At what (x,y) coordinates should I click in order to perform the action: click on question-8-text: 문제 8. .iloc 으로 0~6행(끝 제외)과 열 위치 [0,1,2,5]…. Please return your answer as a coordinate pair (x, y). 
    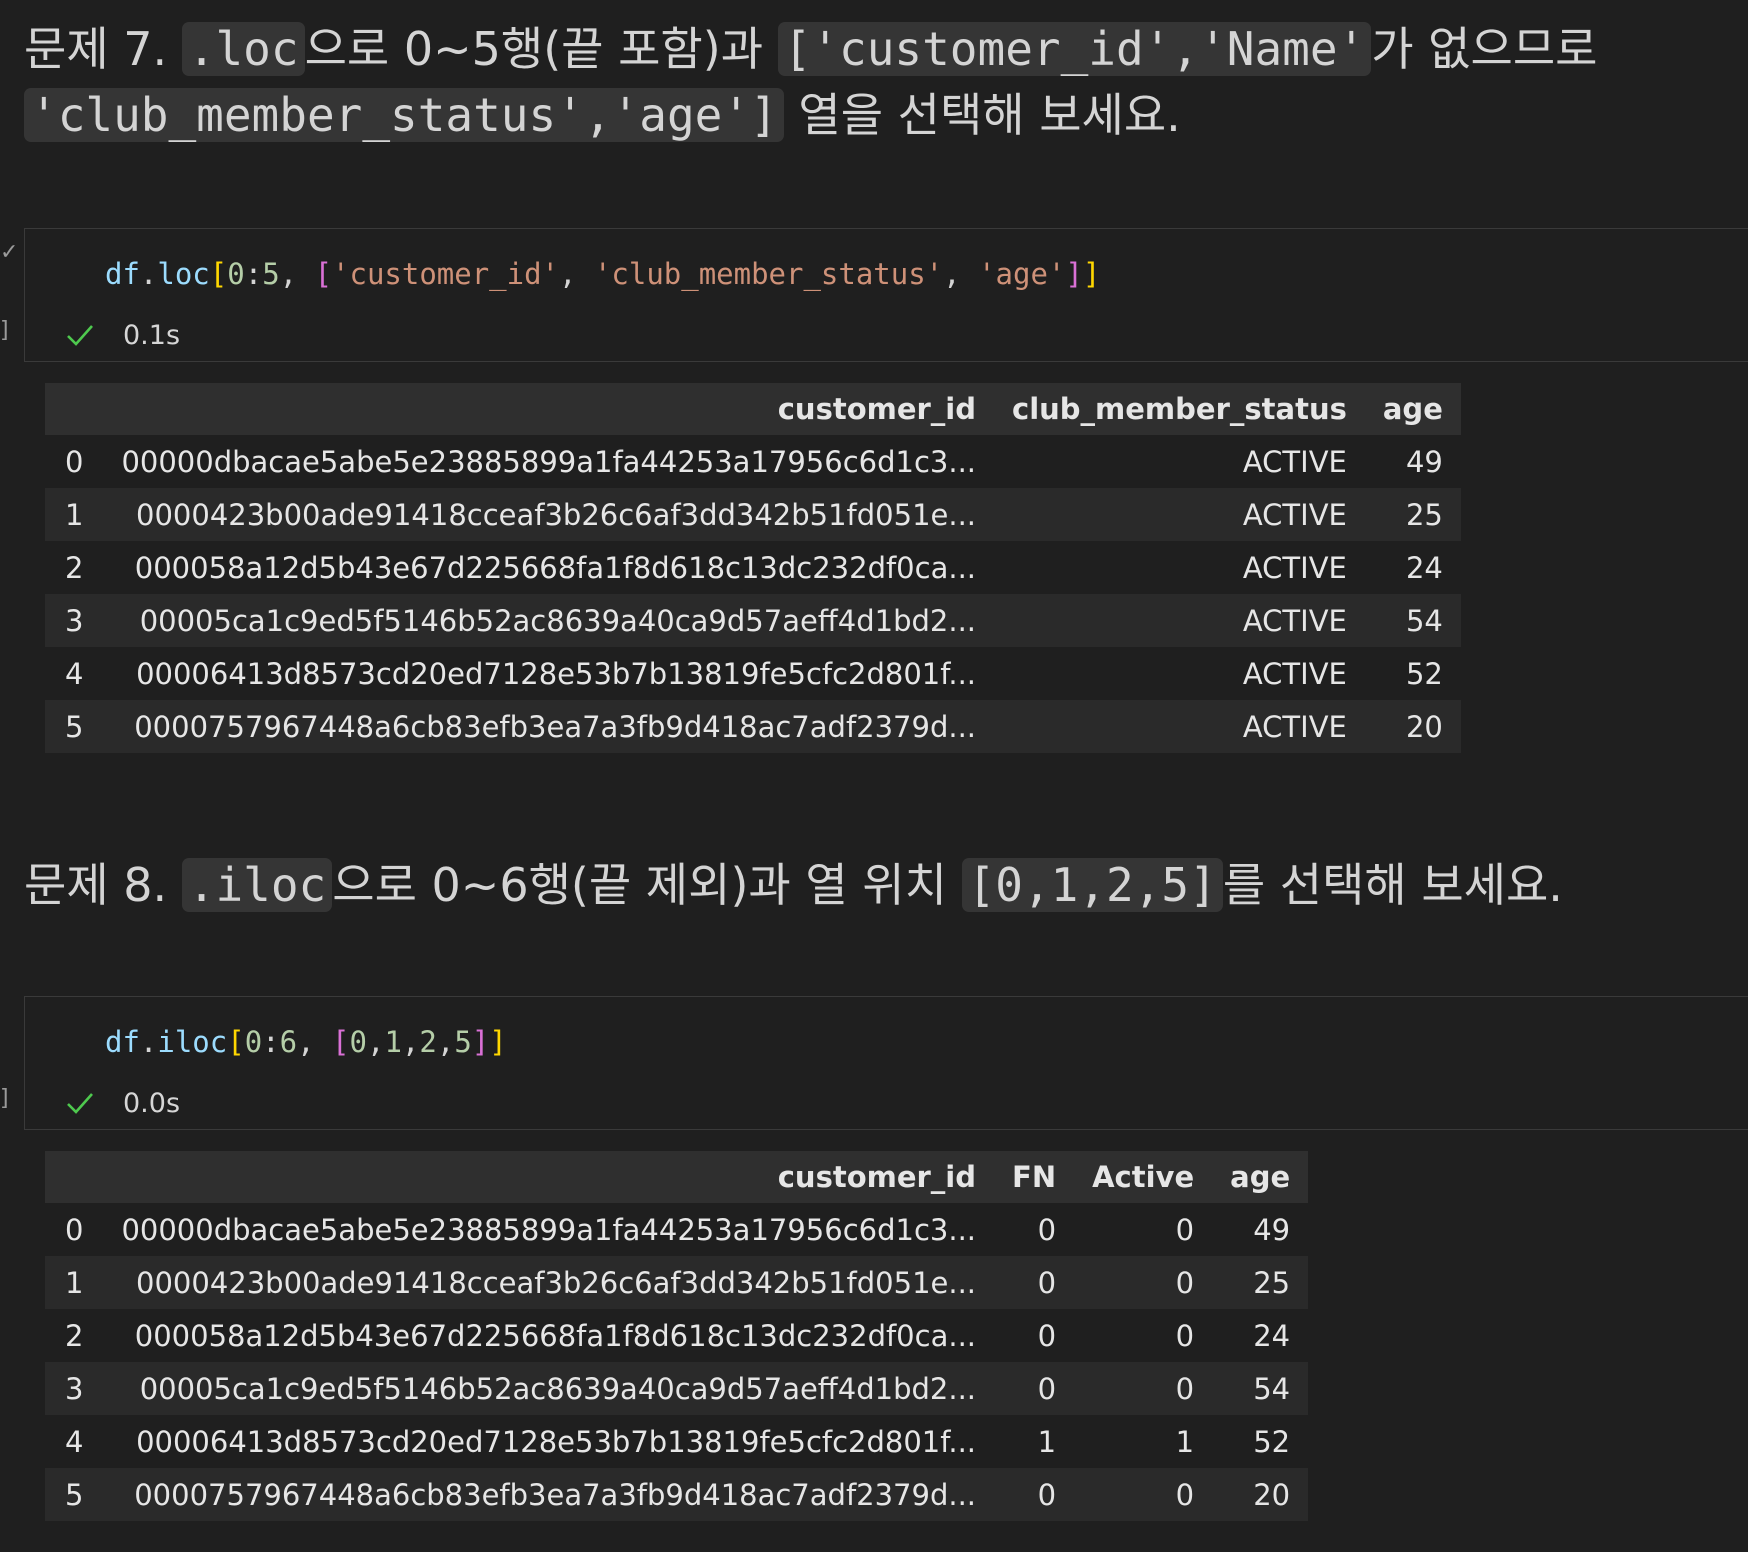
    Looking at the image, I should click on (874, 885).